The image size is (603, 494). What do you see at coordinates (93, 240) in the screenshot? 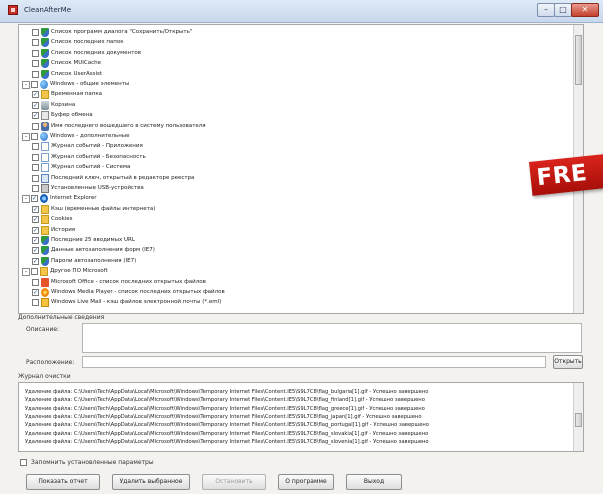
I see `tree-item-label: Последние 25 вводимых URL` at bounding box center [93, 240].